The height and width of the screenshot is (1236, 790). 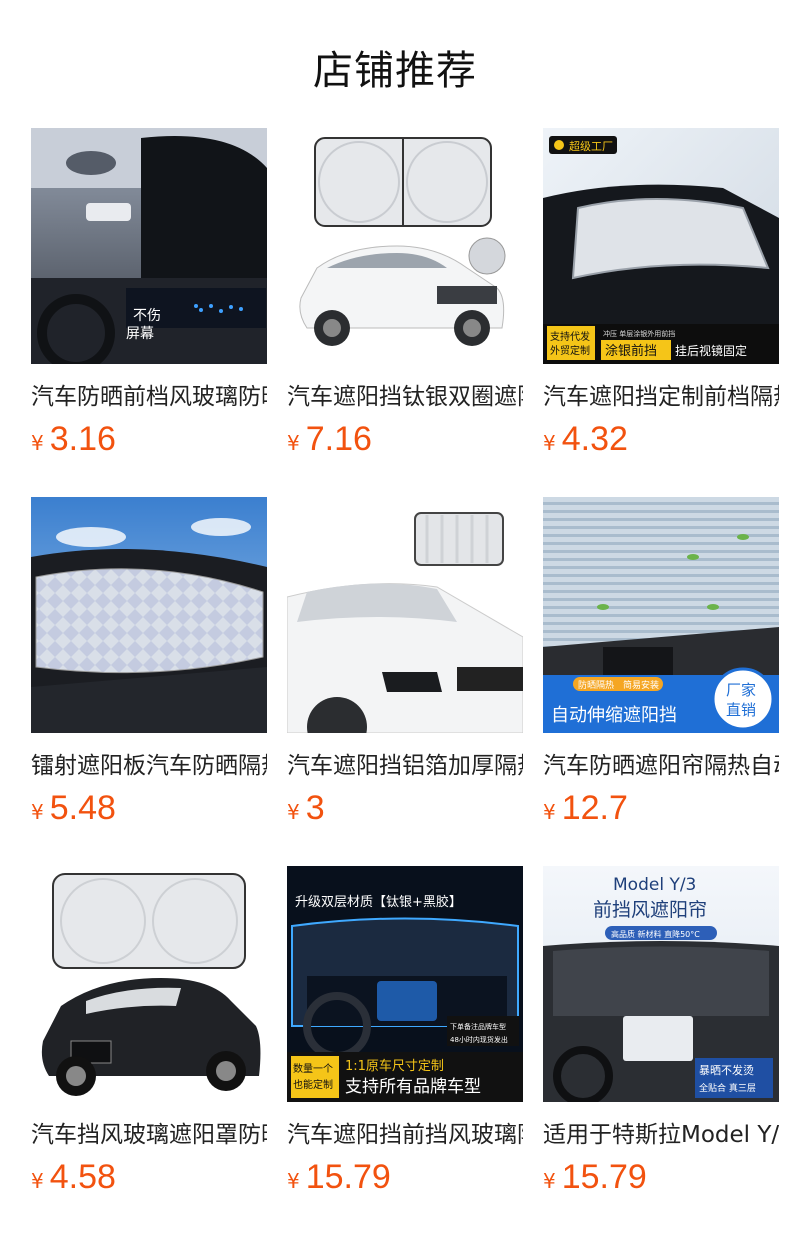 I want to click on overlay-text: 1:1原车尺寸定制, so click(x=394, y=1066).